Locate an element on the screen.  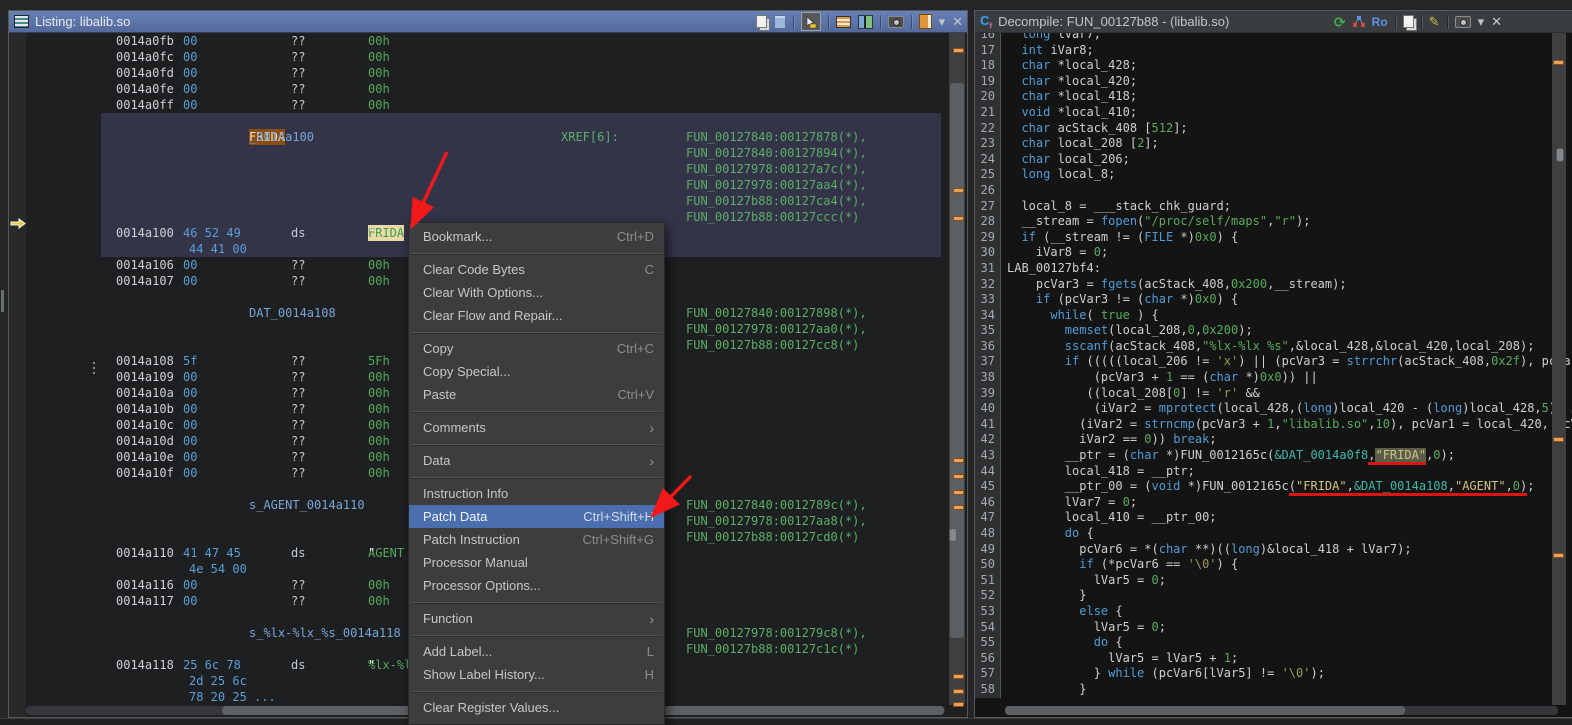
code-line: 52 } is located at coordinates (1273, 596).